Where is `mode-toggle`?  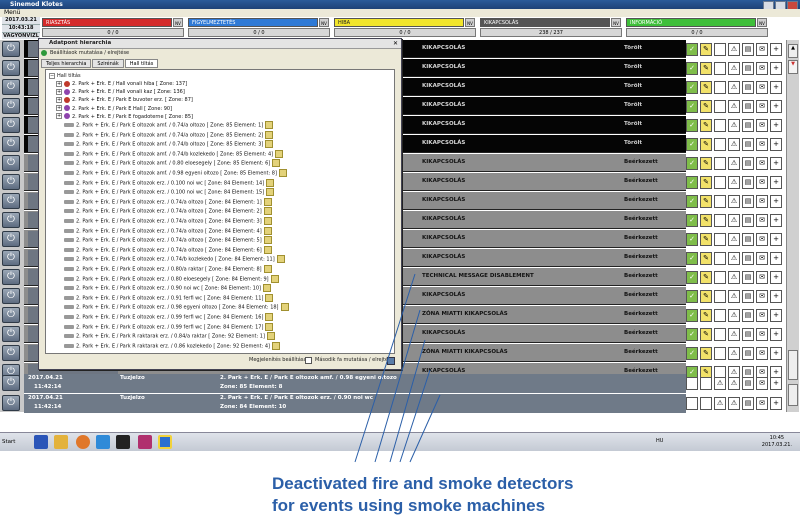
mode-toggle is located at coordinates (793, 395).